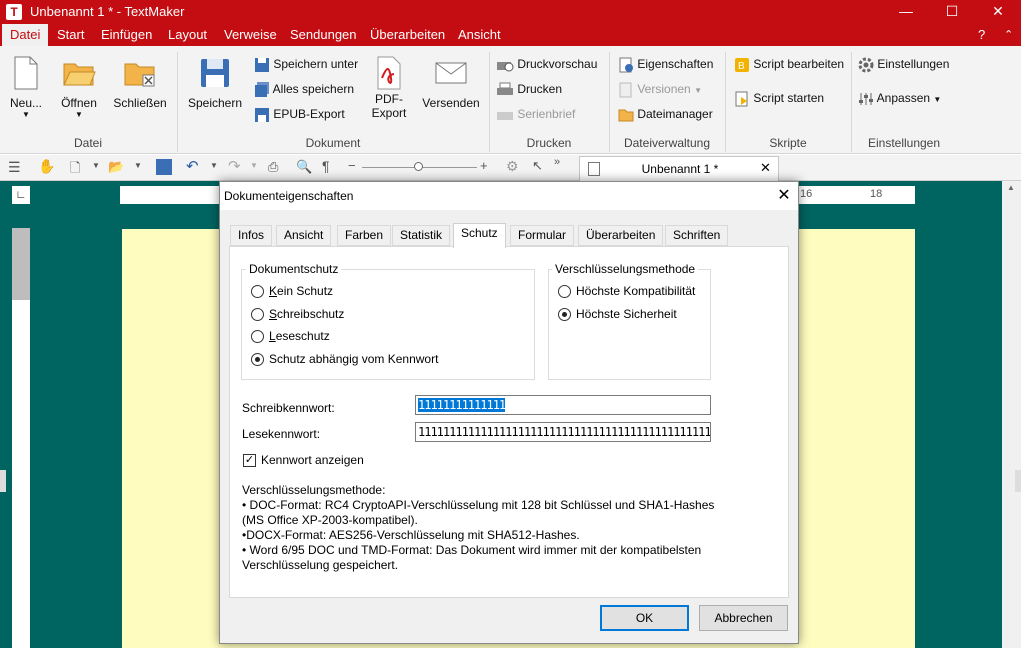  Describe the element at coordinates (215, 93) in the screenshot. I see `save-button: Speichern` at that location.